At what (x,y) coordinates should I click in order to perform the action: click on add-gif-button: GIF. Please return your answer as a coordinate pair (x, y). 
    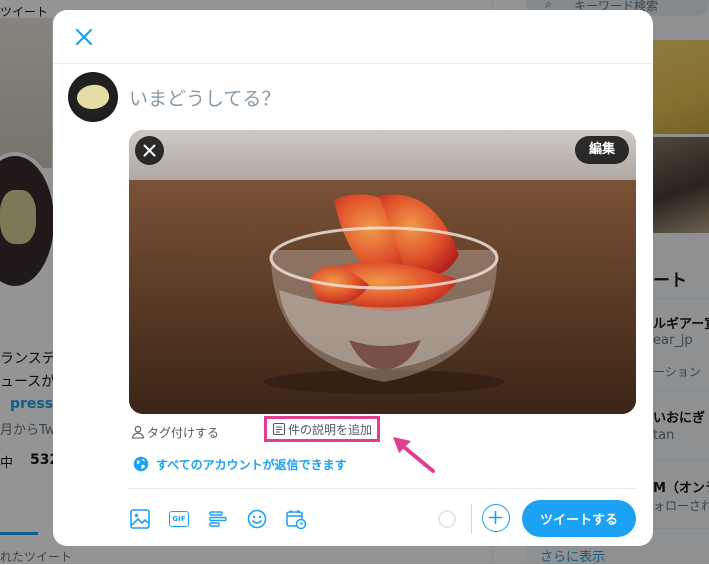
    Looking at the image, I should click on (179, 519).